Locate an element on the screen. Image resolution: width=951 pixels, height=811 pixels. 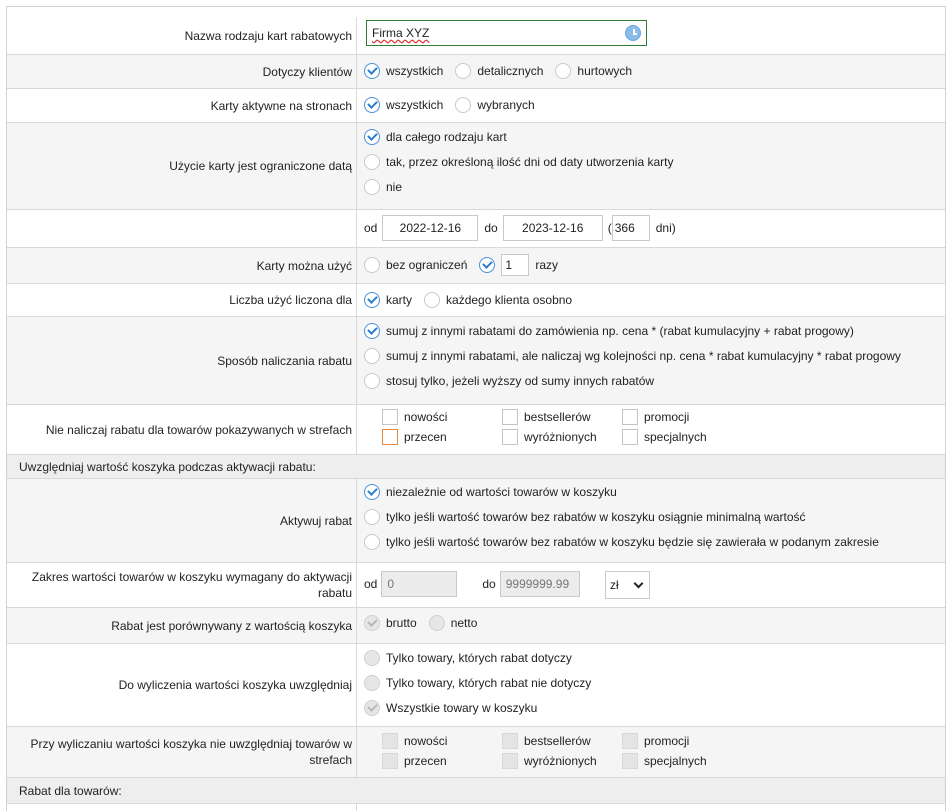
cart-zone-promo-label: promocji is located at coordinates (667, 741).